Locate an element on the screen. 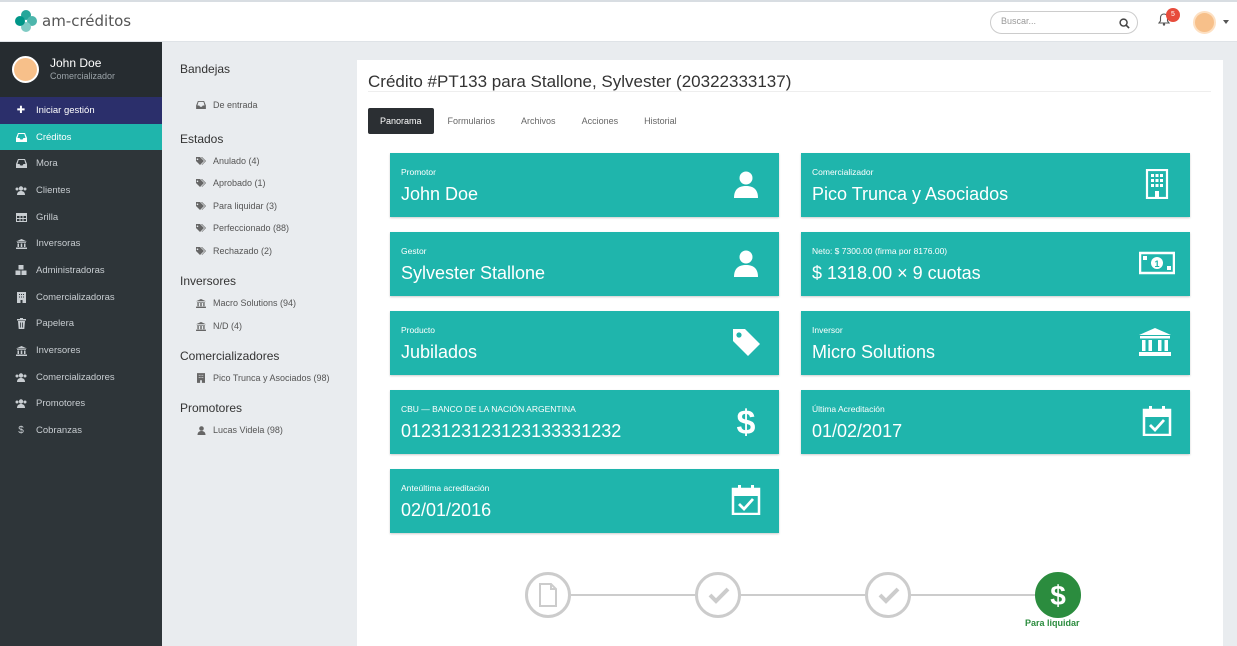  filter-item-aprobado: Aprobado (1) is located at coordinates (230, 183).